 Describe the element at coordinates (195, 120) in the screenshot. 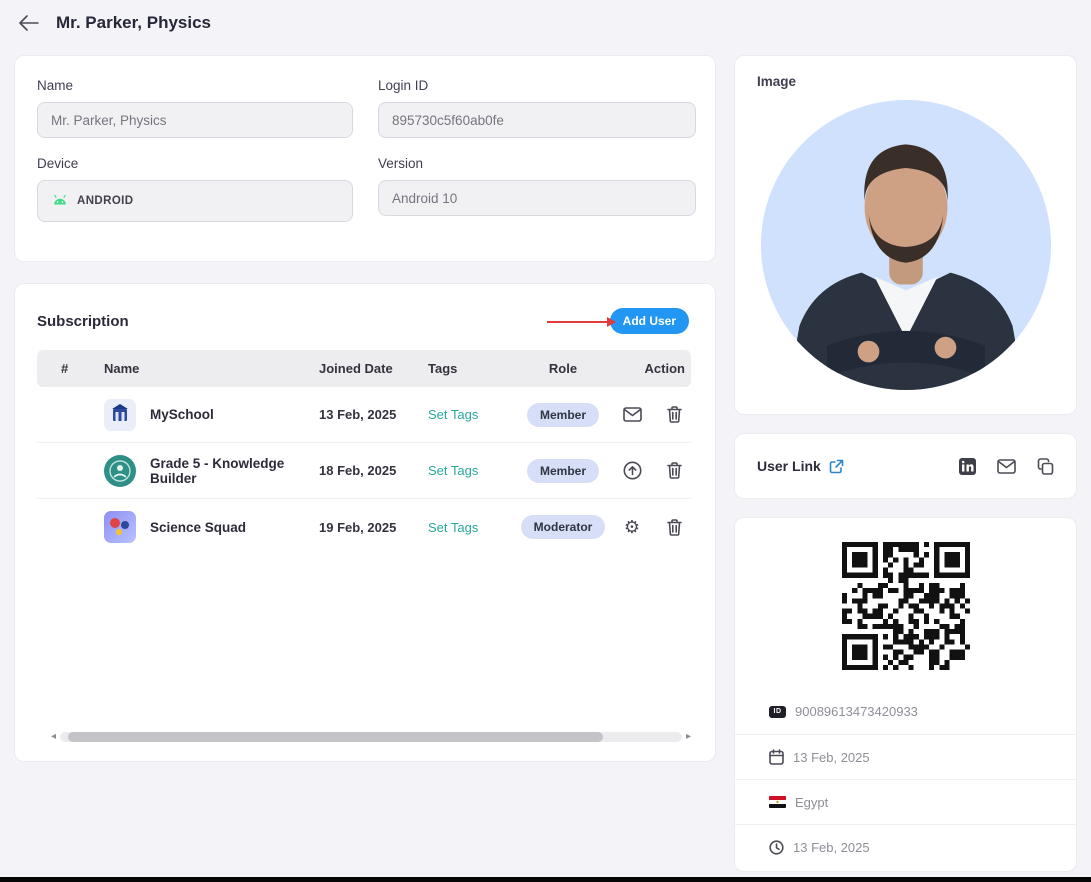

I see `name-input` at that location.